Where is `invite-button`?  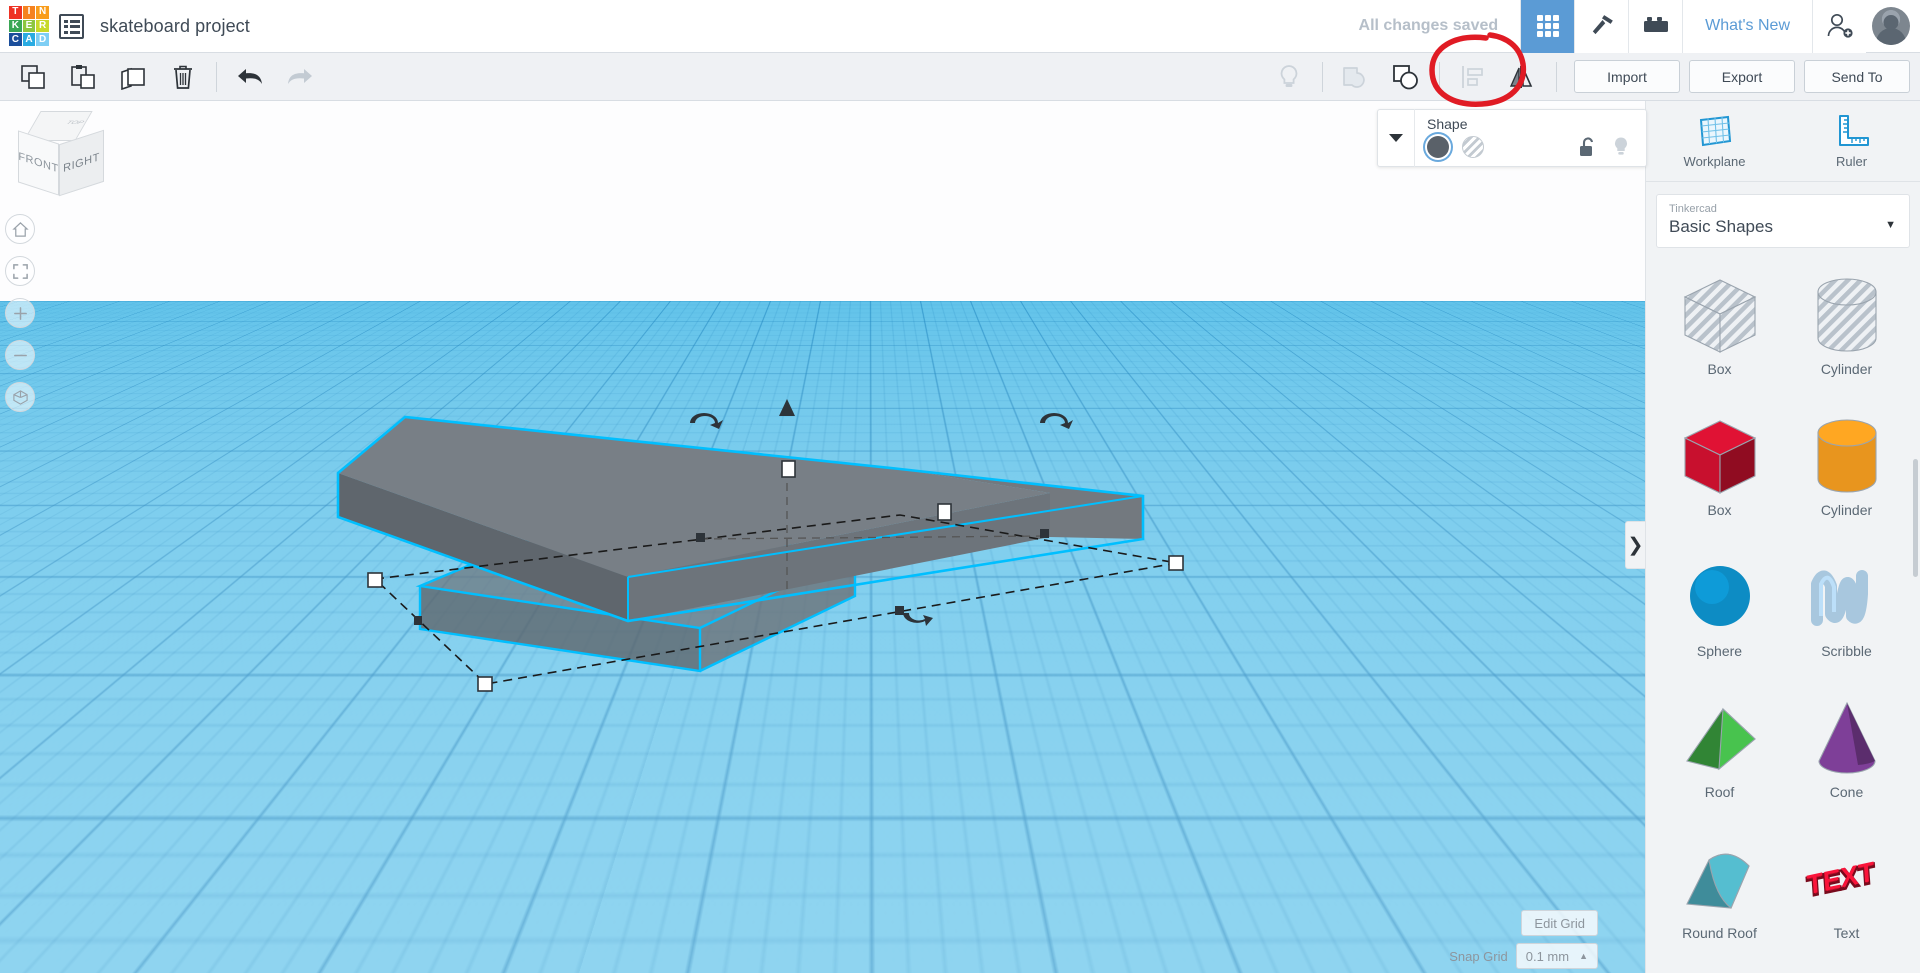
invite-button is located at coordinates (1839, 26).